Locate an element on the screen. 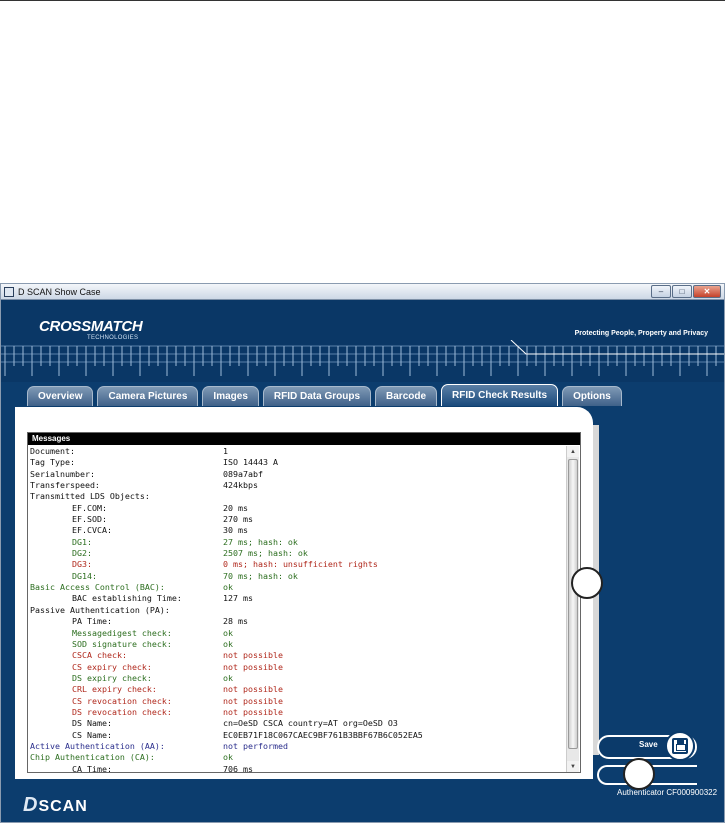 The image size is (725, 823). message-key: SOD signature check: is located at coordinates (122, 643).